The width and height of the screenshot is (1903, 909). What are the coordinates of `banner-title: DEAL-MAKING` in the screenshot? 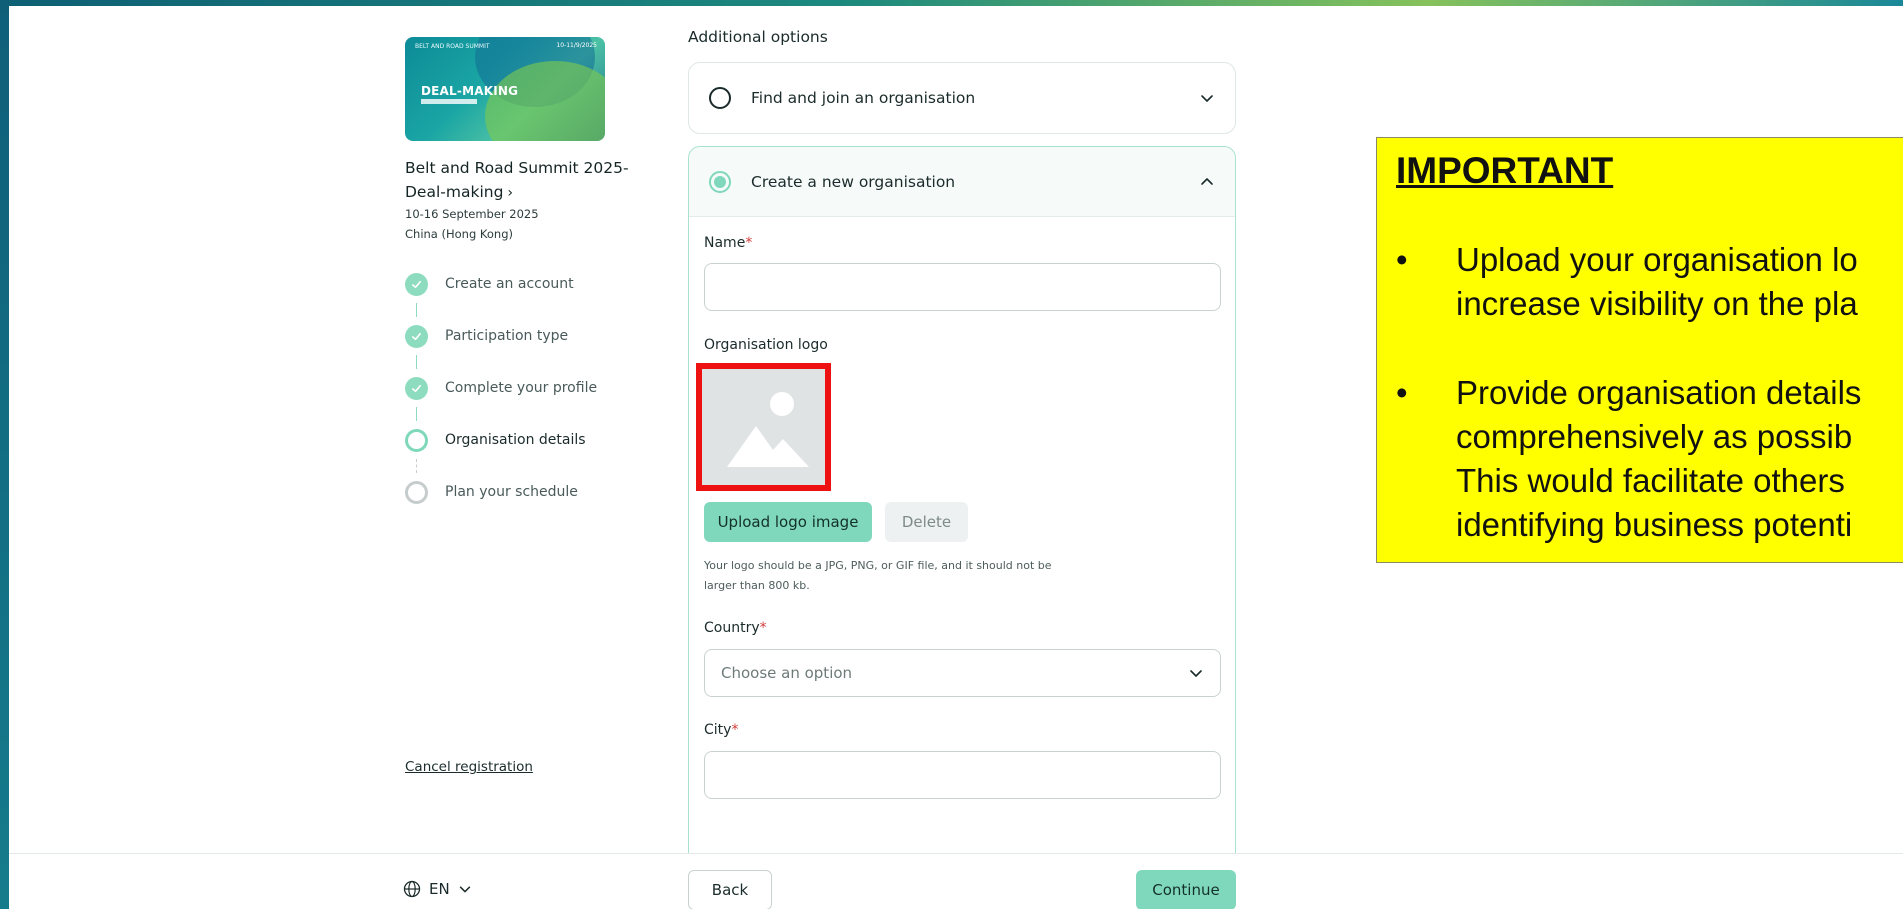 It's located at (470, 91).